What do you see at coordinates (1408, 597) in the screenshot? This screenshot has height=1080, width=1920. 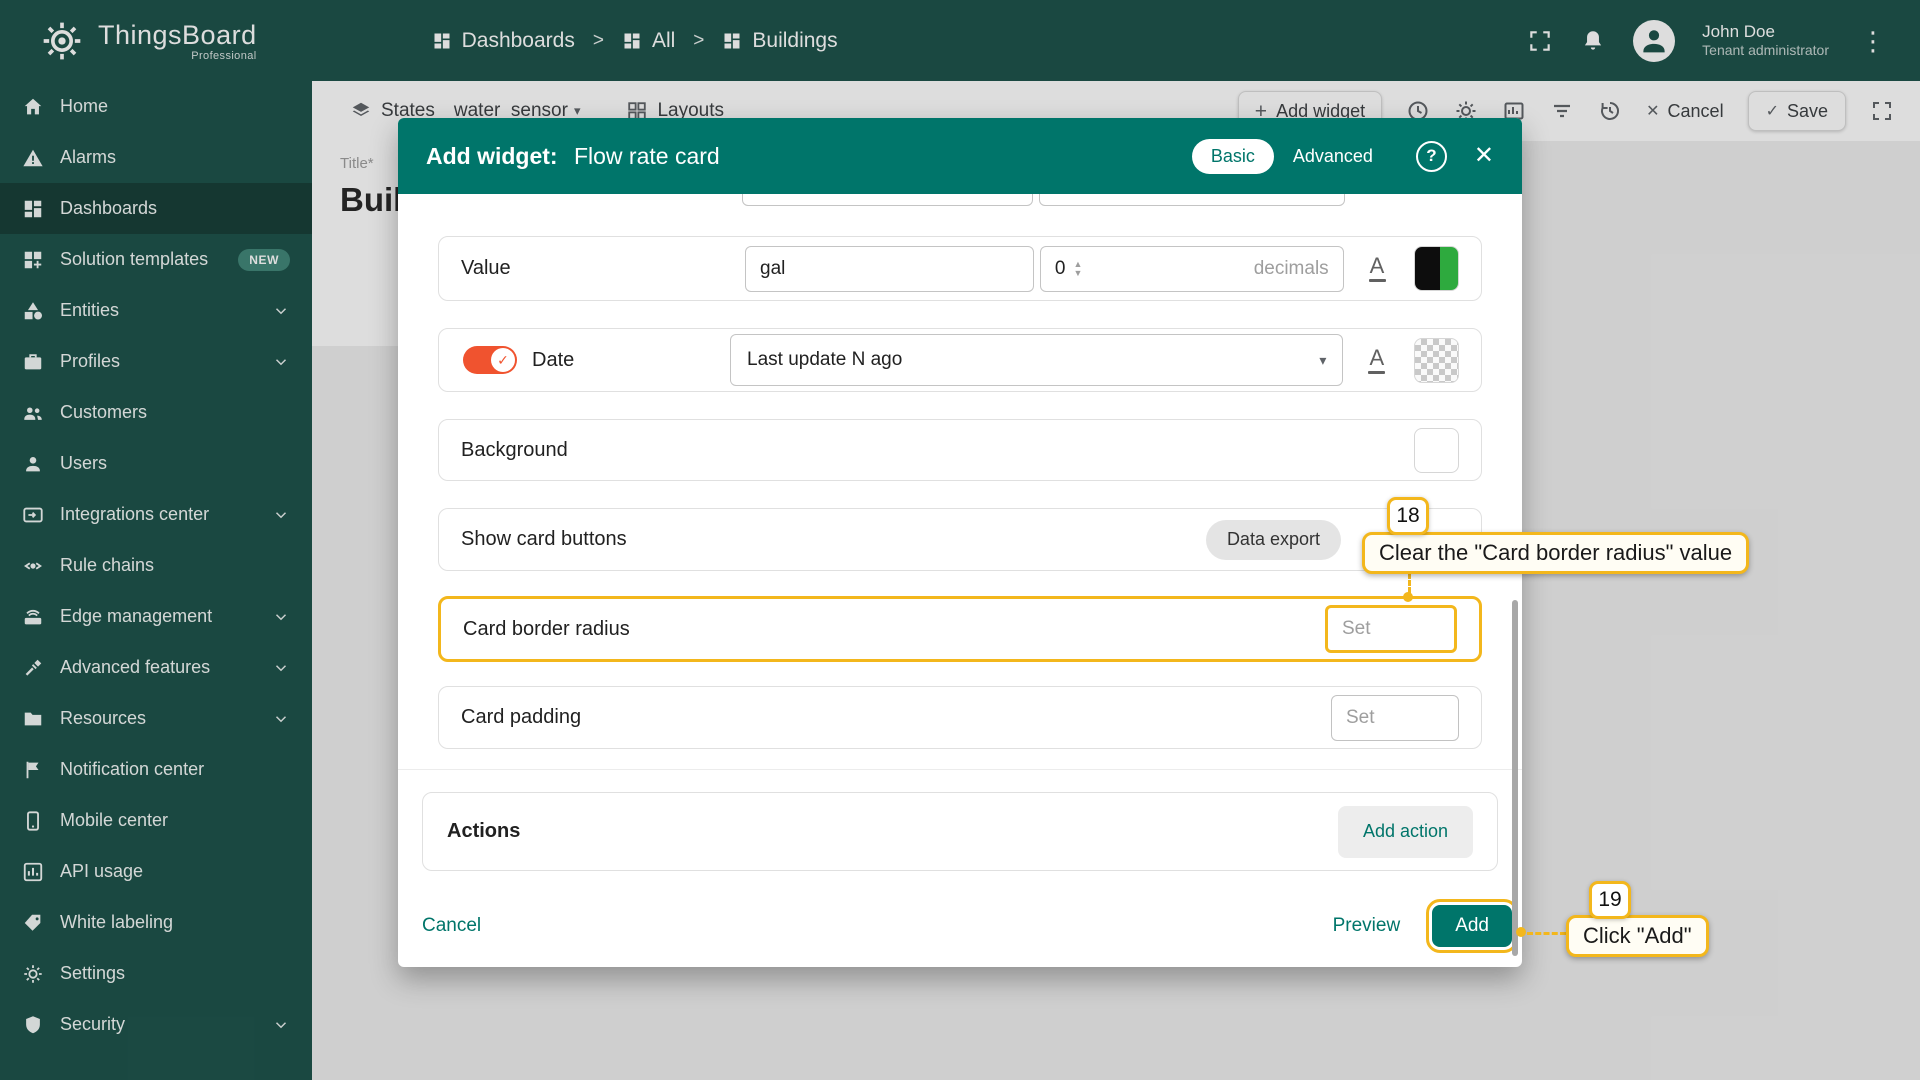 I see `step-18-dot` at bounding box center [1408, 597].